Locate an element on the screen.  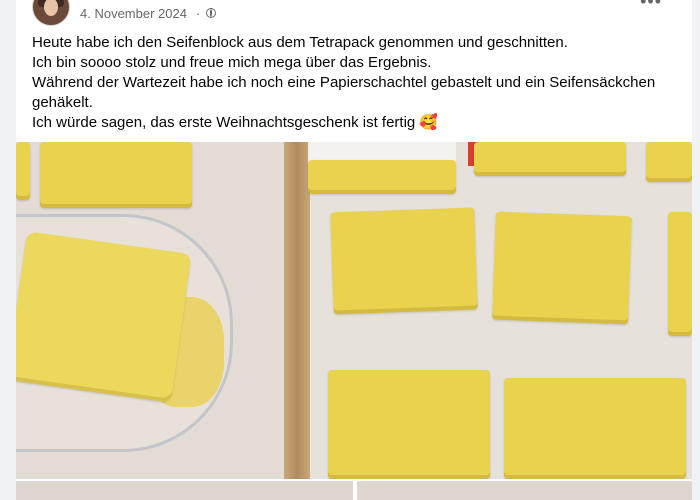
post-photo-secondary is located at coordinates (354, 490).